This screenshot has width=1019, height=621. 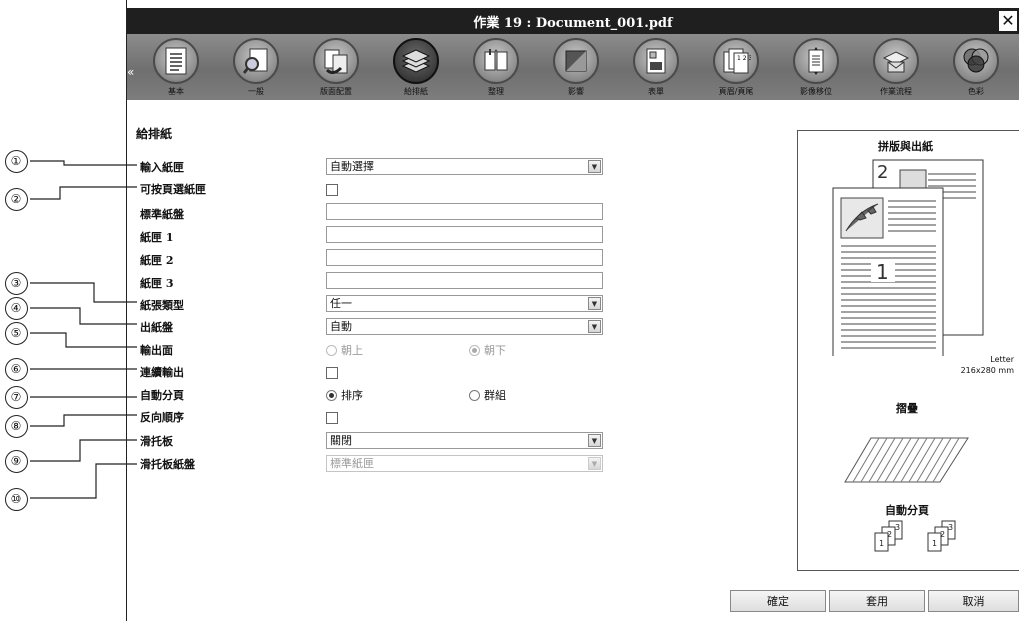 I want to click on input-tray-value: 自動選擇, so click(x=352, y=166).